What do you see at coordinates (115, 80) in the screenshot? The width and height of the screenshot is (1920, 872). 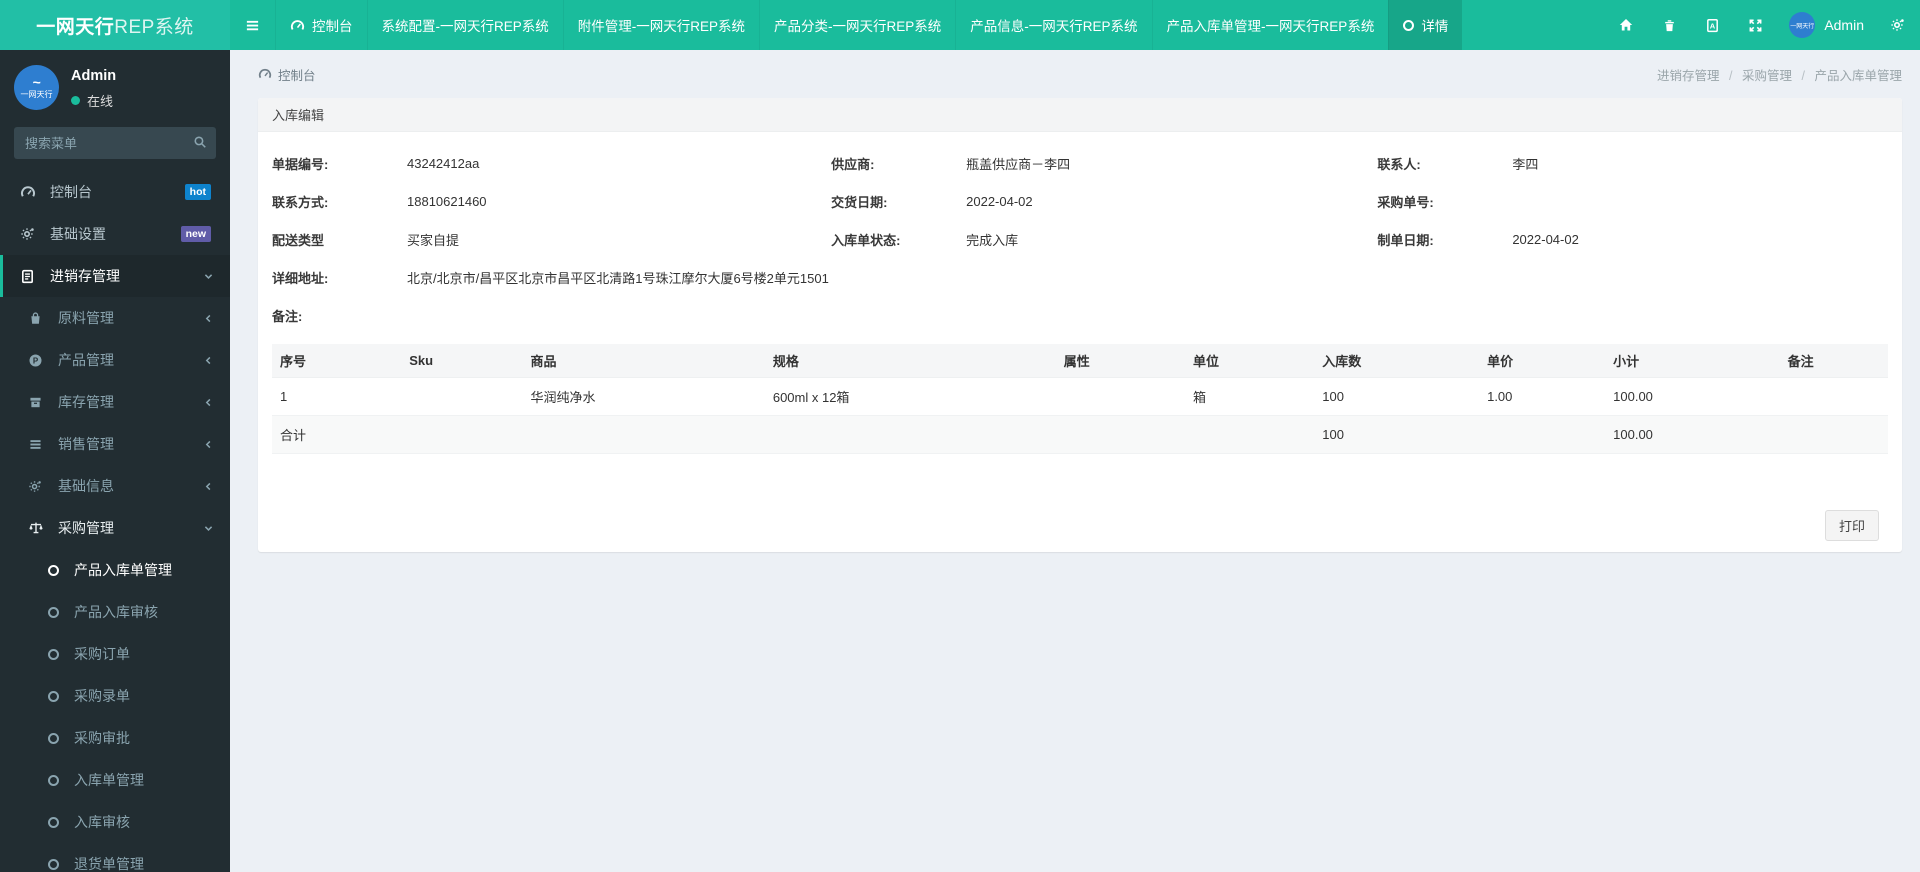 I see `sidebar-user-panel: ~ 一网天行 Admin 在线` at bounding box center [115, 80].